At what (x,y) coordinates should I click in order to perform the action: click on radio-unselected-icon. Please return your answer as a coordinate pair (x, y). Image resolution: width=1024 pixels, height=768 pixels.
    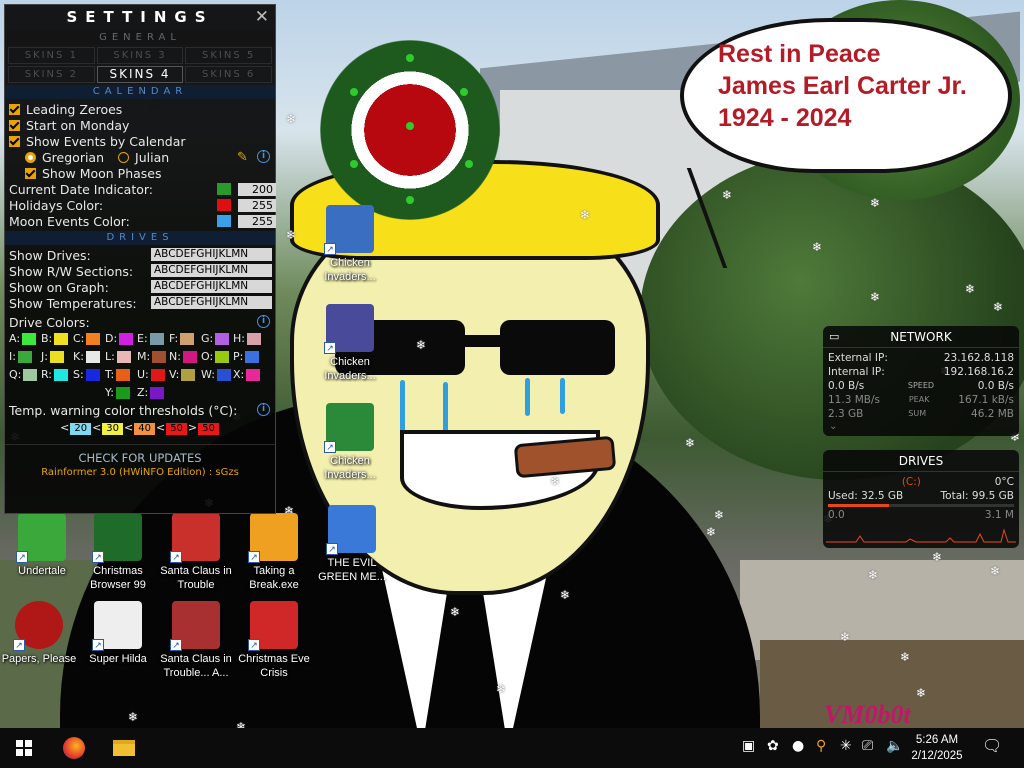
    Looking at the image, I should click on (124, 157).